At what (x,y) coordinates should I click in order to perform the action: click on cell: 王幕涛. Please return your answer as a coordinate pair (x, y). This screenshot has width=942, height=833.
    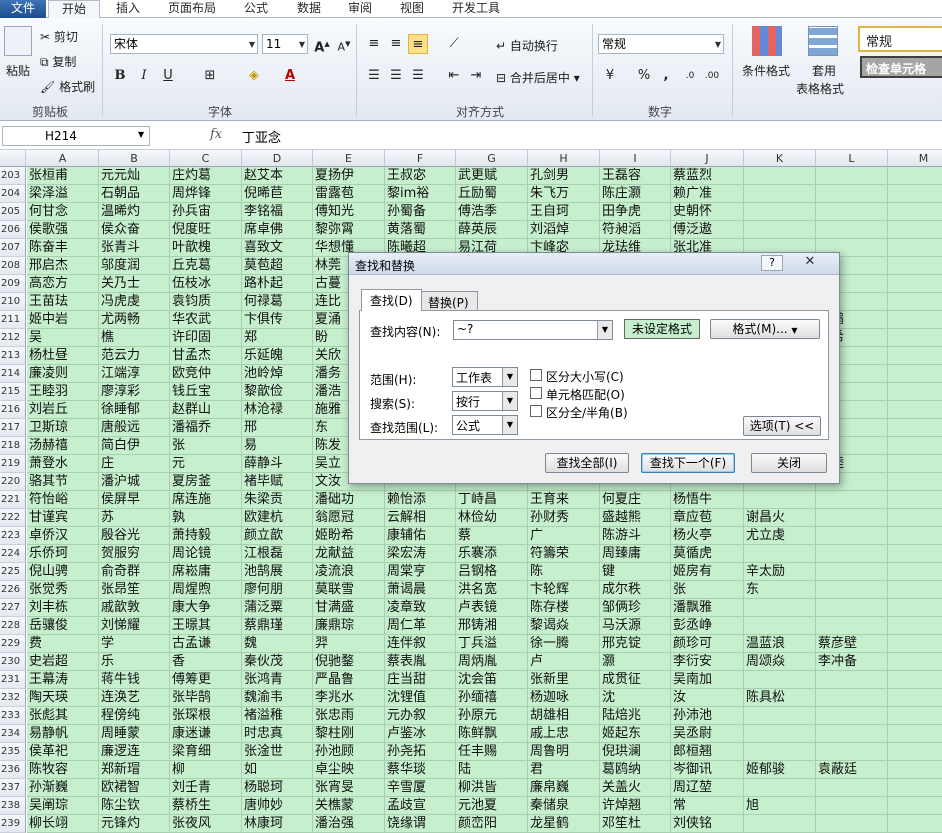
    Looking at the image, I should click on (63, 680).